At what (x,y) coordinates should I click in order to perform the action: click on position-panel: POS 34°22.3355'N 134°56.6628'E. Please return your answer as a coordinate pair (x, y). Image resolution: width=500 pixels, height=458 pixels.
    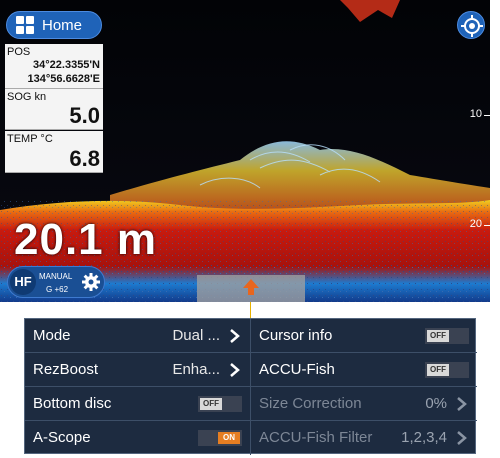
    Looking at the image, I should click on (54, 66).